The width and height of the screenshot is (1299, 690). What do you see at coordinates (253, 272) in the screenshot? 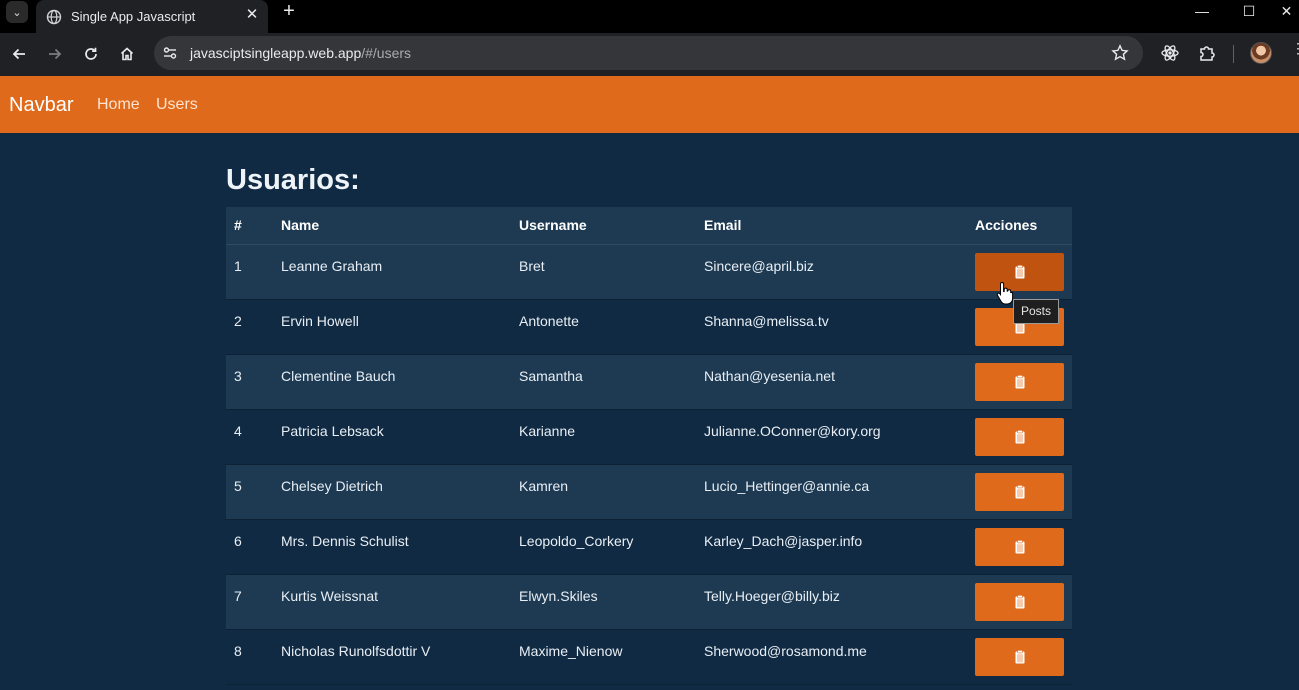
I see `row-id: 1` at bounding box center [253, 272].